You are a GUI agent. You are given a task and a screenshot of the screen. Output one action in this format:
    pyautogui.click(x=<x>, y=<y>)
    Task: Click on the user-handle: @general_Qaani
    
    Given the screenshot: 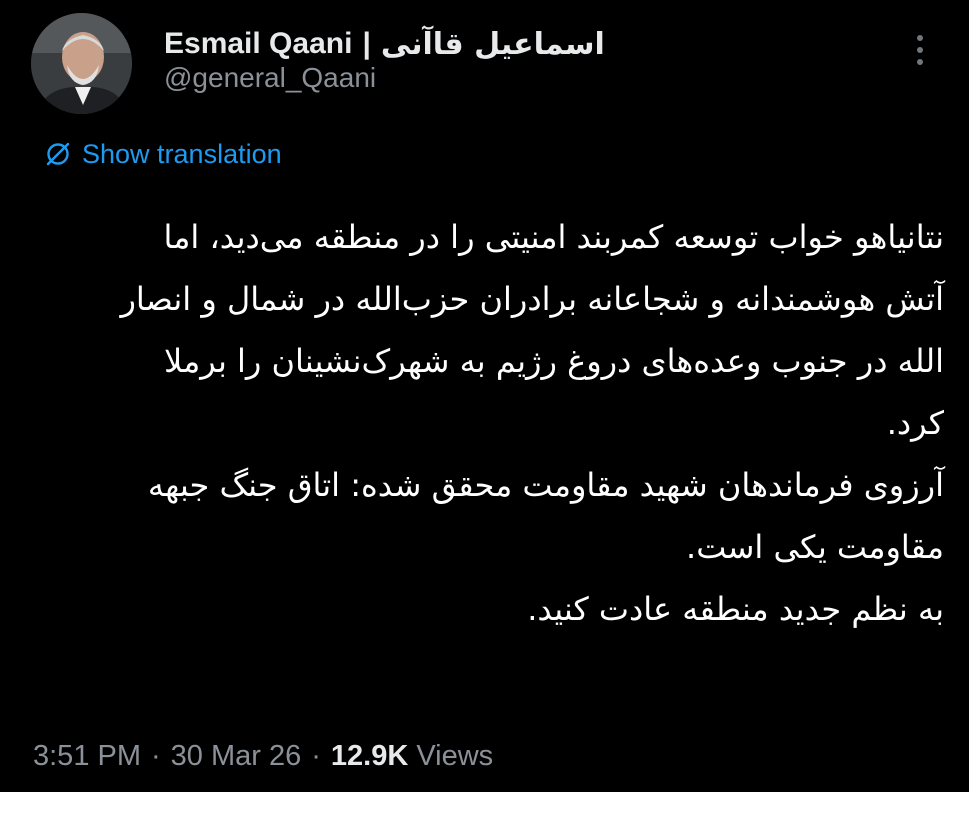 What is the action you would take?
    pyautogui.click(x=270, y=78)
    